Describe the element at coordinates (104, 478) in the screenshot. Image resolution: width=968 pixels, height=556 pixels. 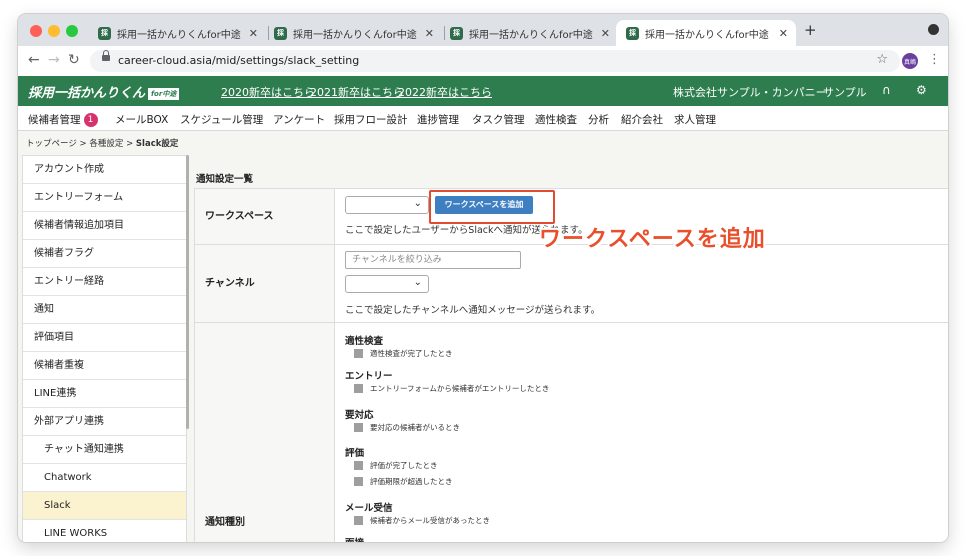
I see `sidebar-item-chatwork: Chatwork` at that location.